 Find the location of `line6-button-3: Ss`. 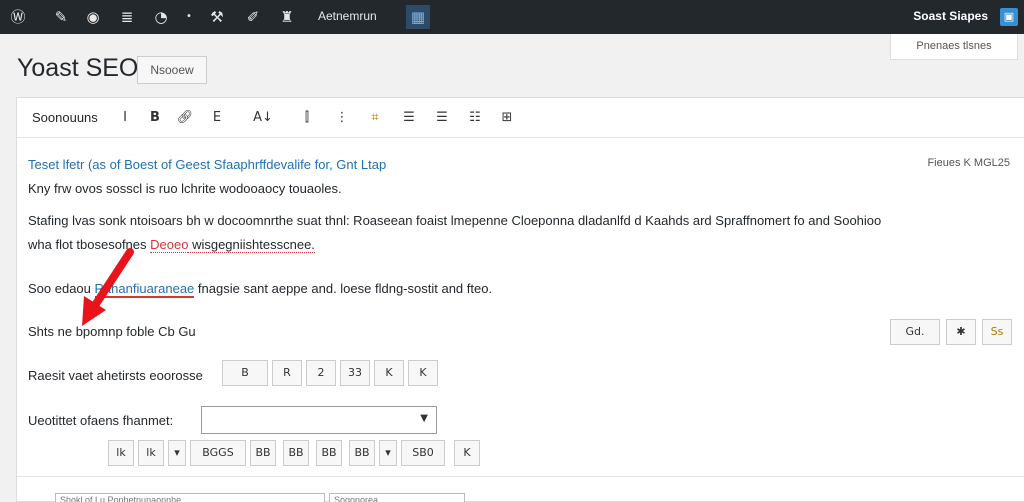

line6-button-3: Ss is located at coordinates (997, 332).